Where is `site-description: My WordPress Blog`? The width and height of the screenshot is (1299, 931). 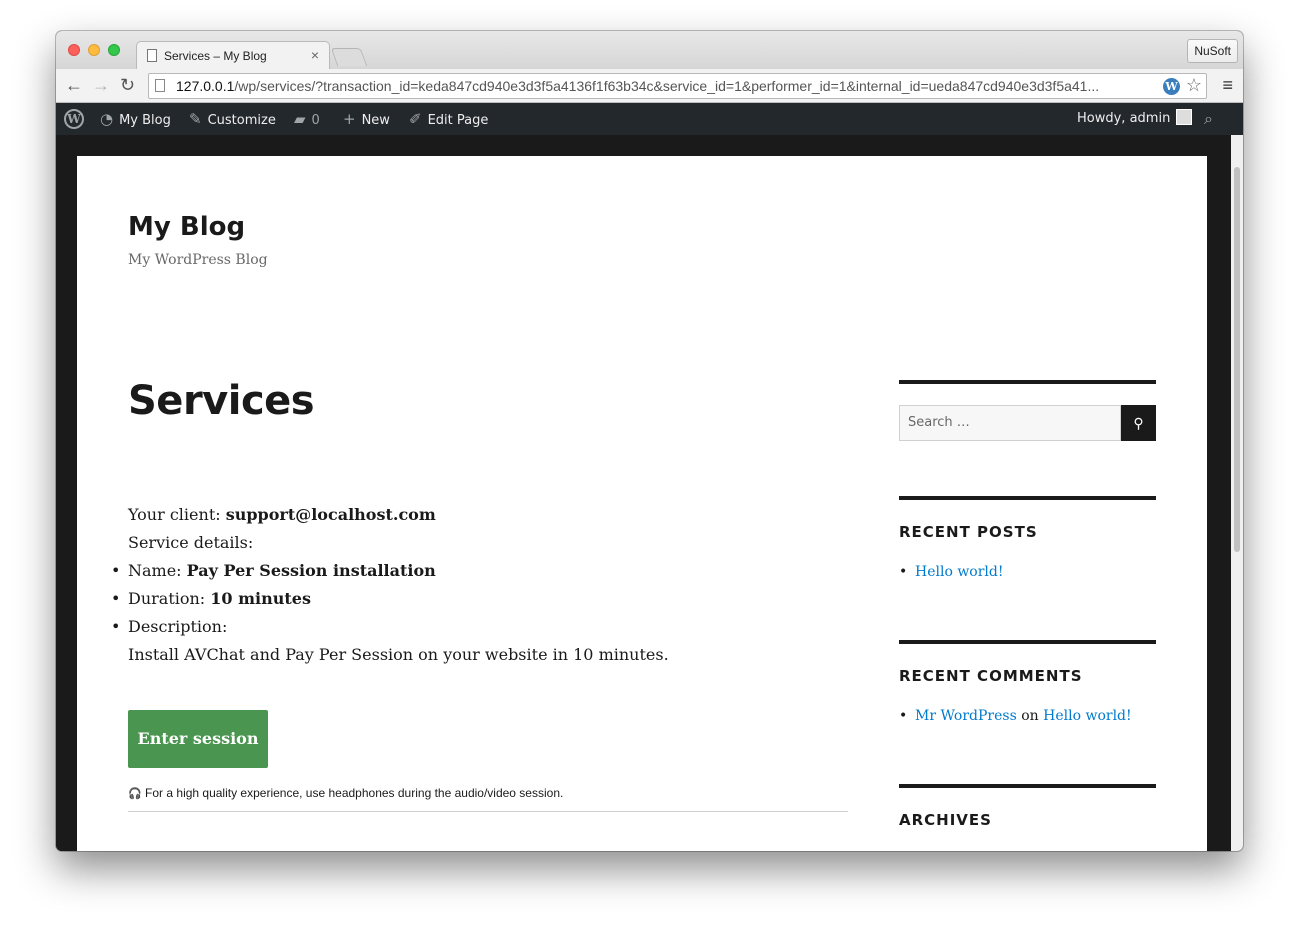 site-description: My WordPress Blog is located at coordinates (198, 260).